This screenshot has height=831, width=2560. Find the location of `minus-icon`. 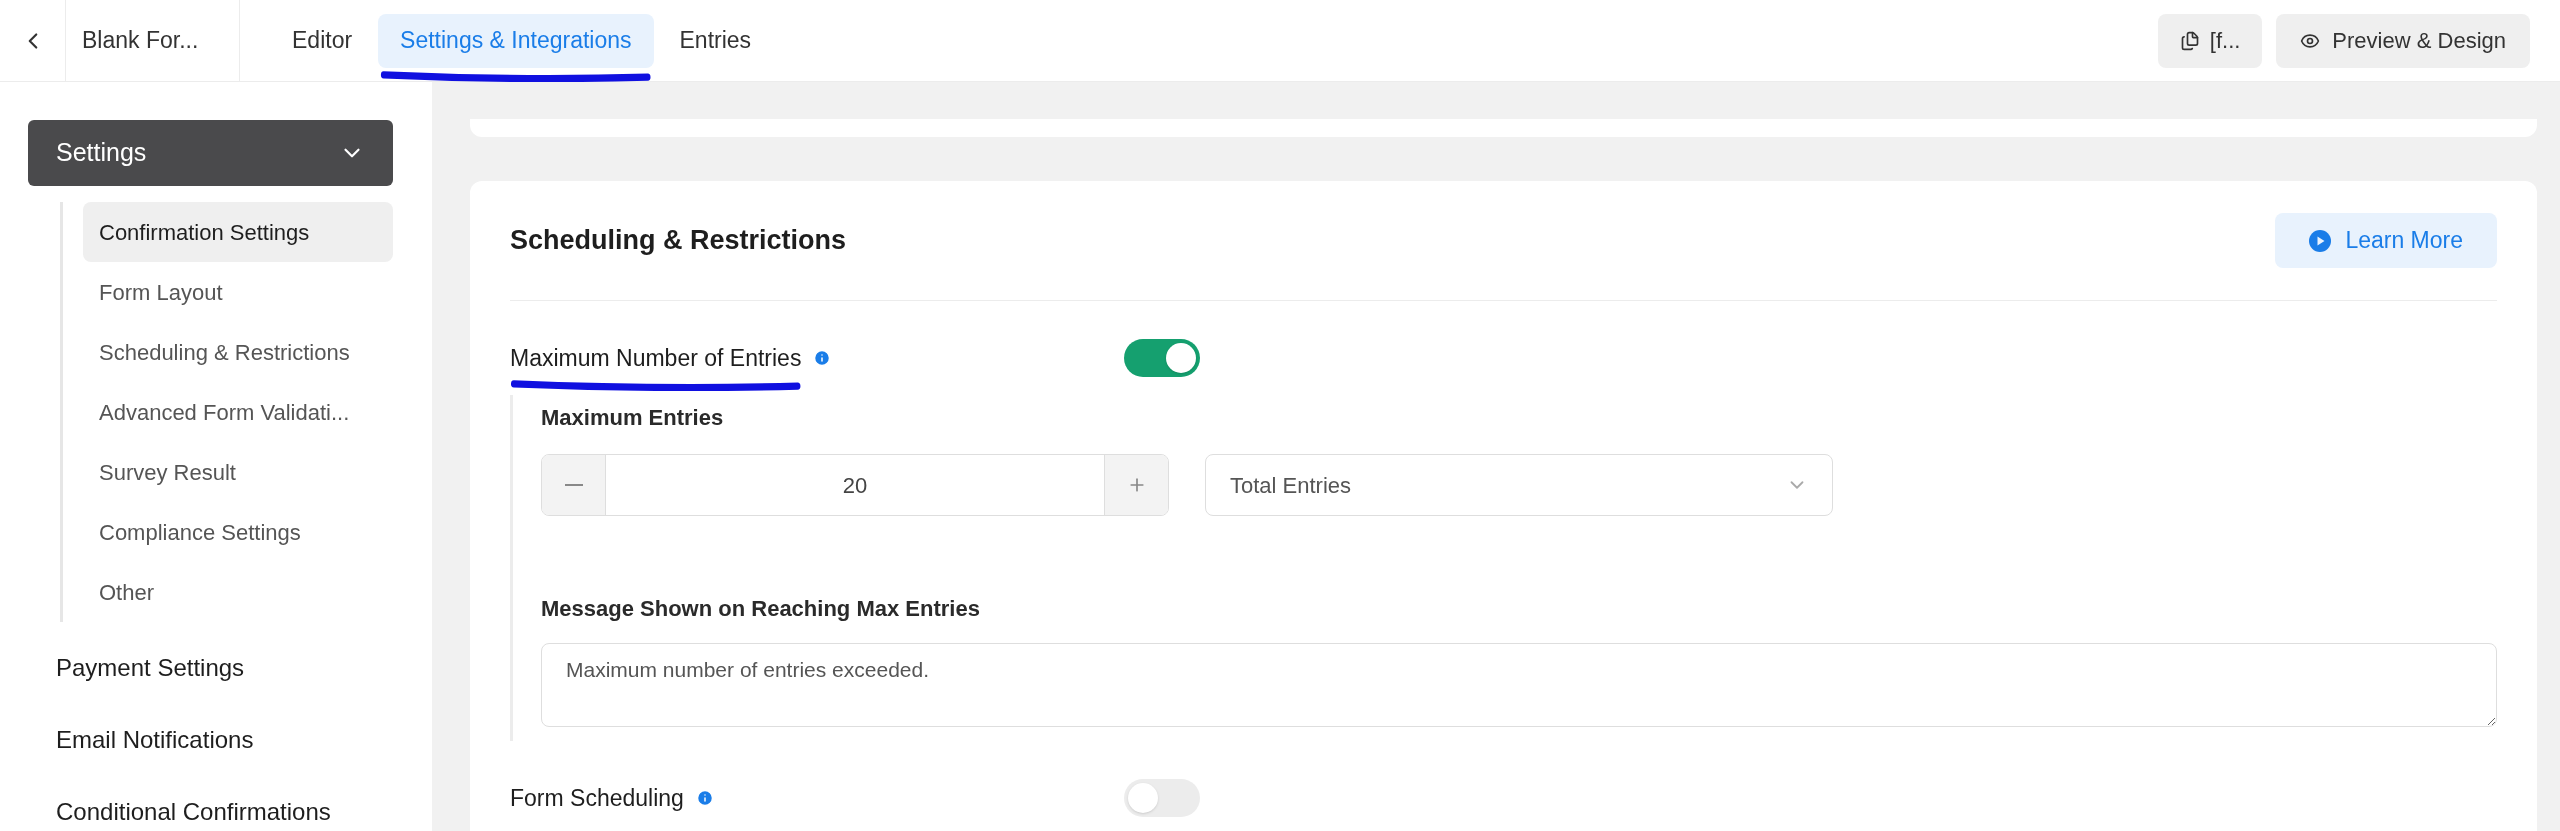

minus-icon is located at coordinates (573, 485).